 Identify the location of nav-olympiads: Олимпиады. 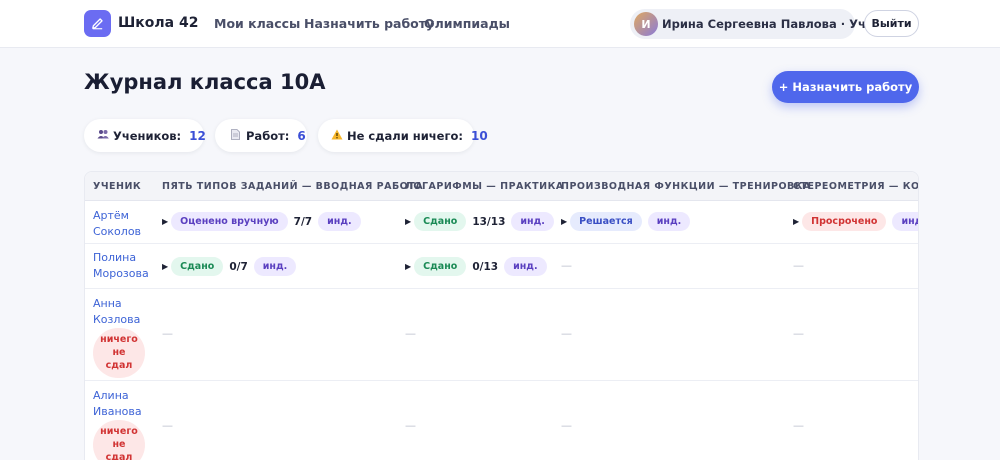
(467, 23).